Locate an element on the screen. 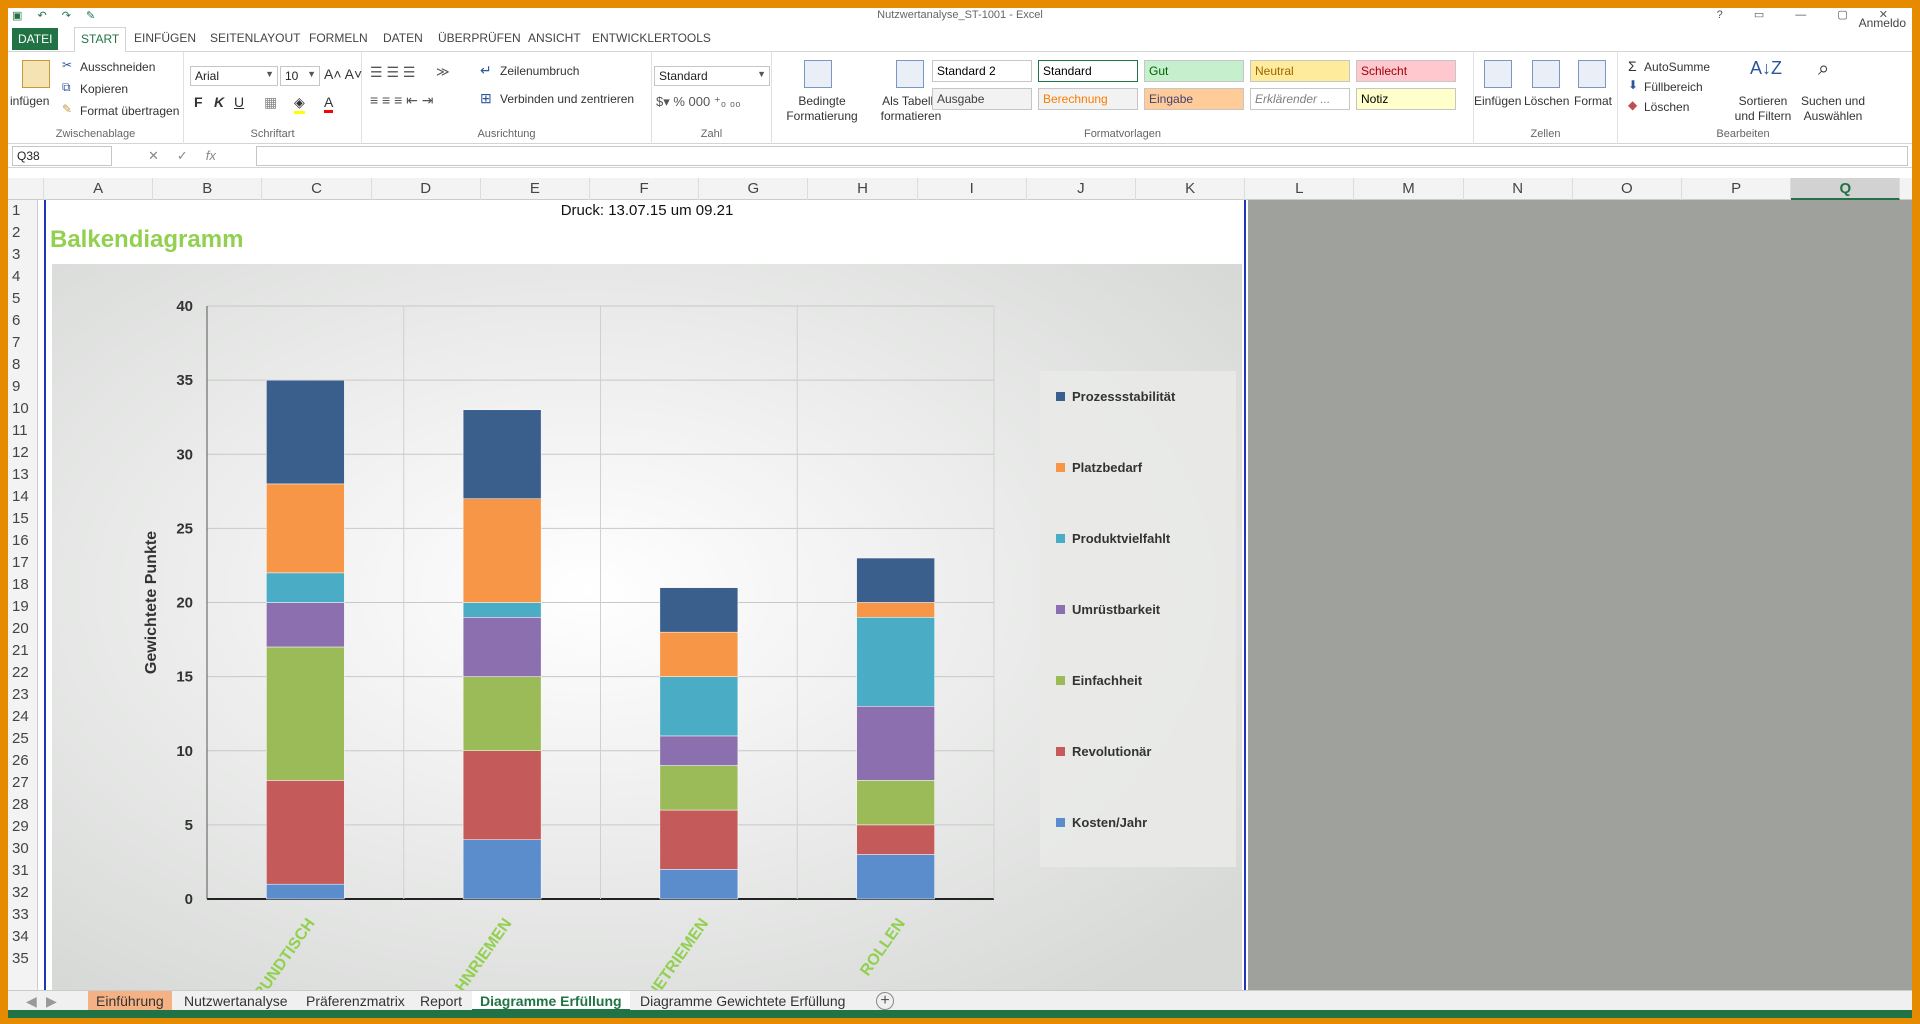 This screenshot has width=1920, height=1024. number-format-combo: Standard ▼ is located at coordinates (712, 76).